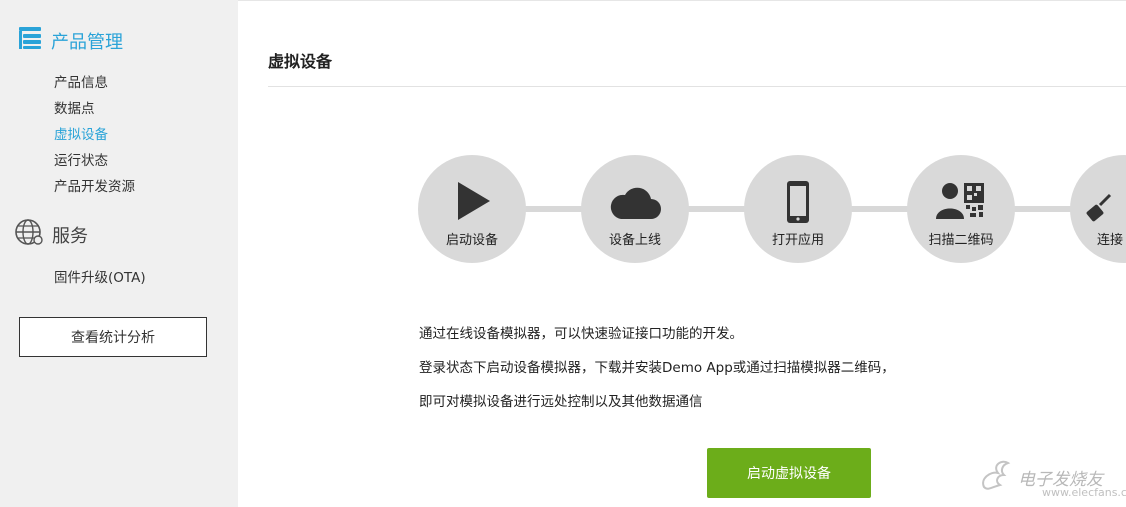 The image size is (1126, 507). Describe the element at coordinates (87, 42) in the screenshot. I see `section-title: 产品管理` at that location.